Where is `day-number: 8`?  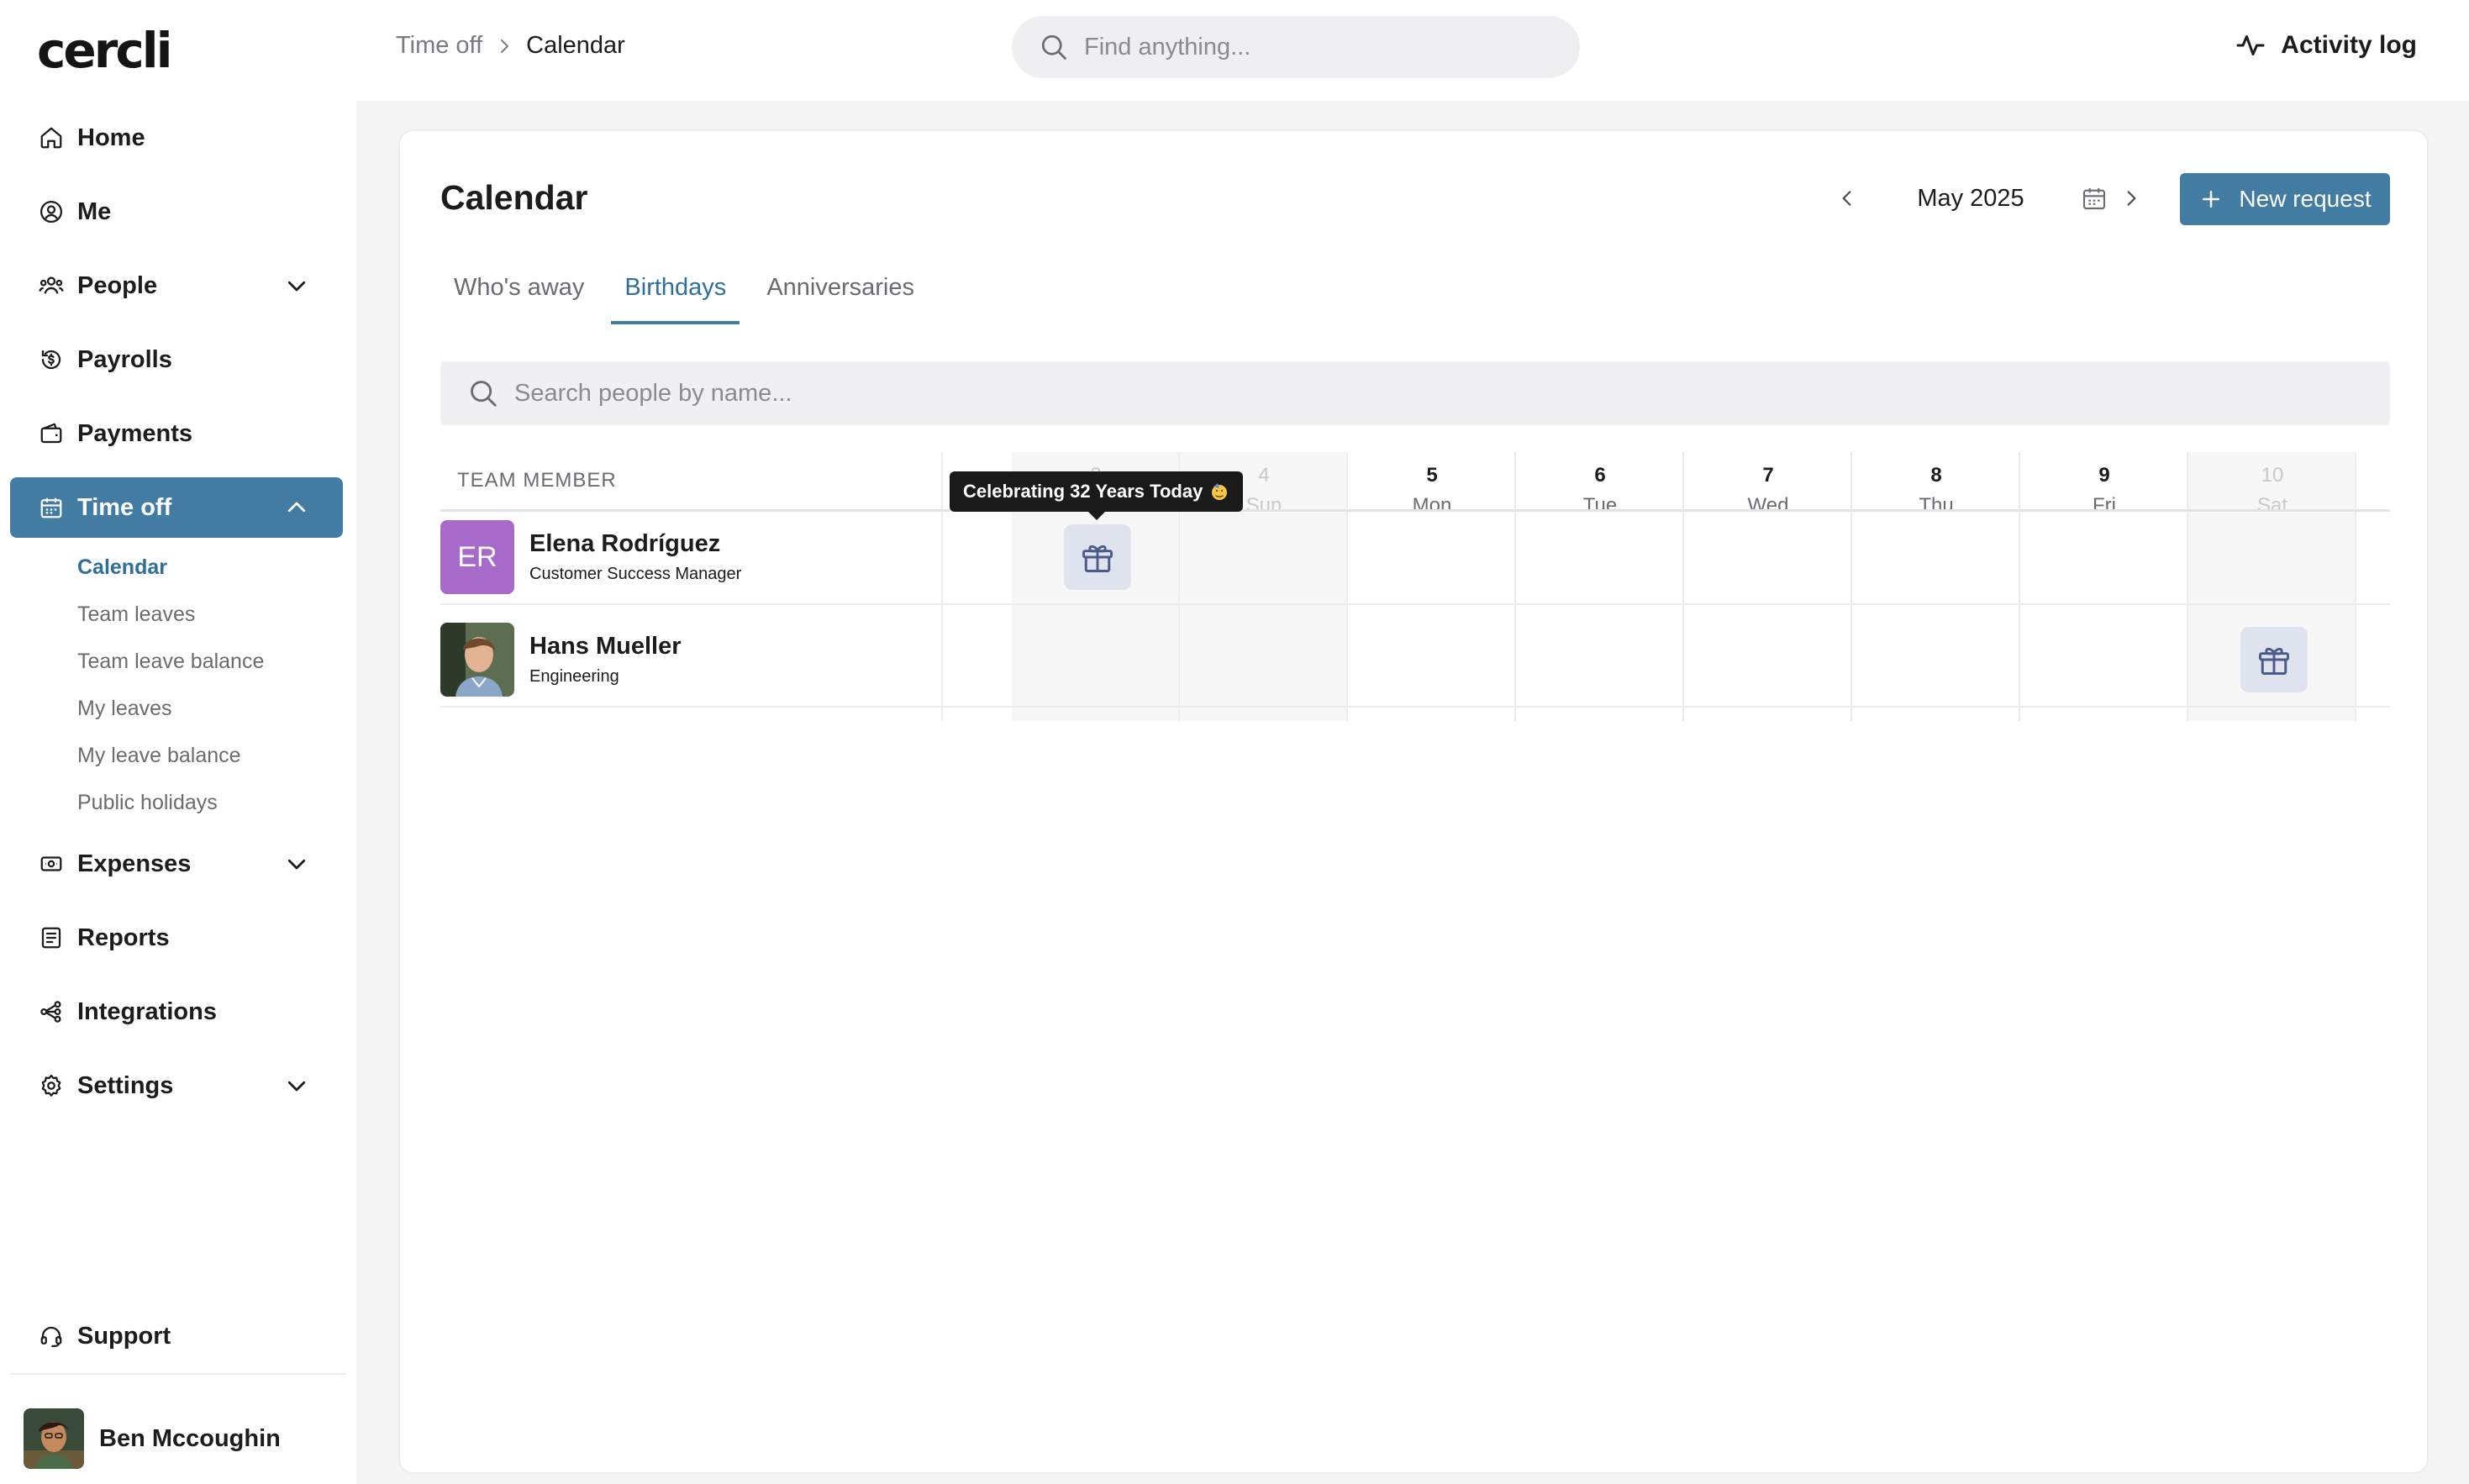 day-number: 8 is located at coordinates (1936, 476).